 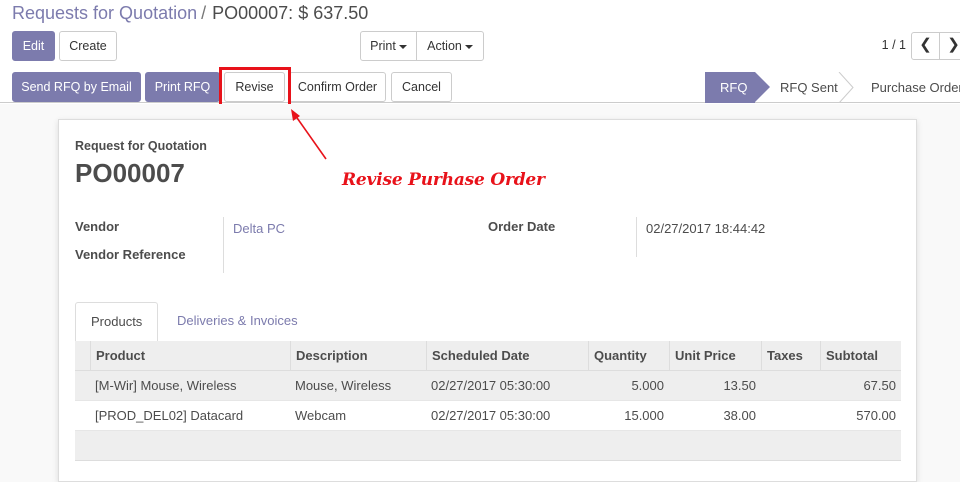 I want to click on stage-divider, so click(x=846, y=87).